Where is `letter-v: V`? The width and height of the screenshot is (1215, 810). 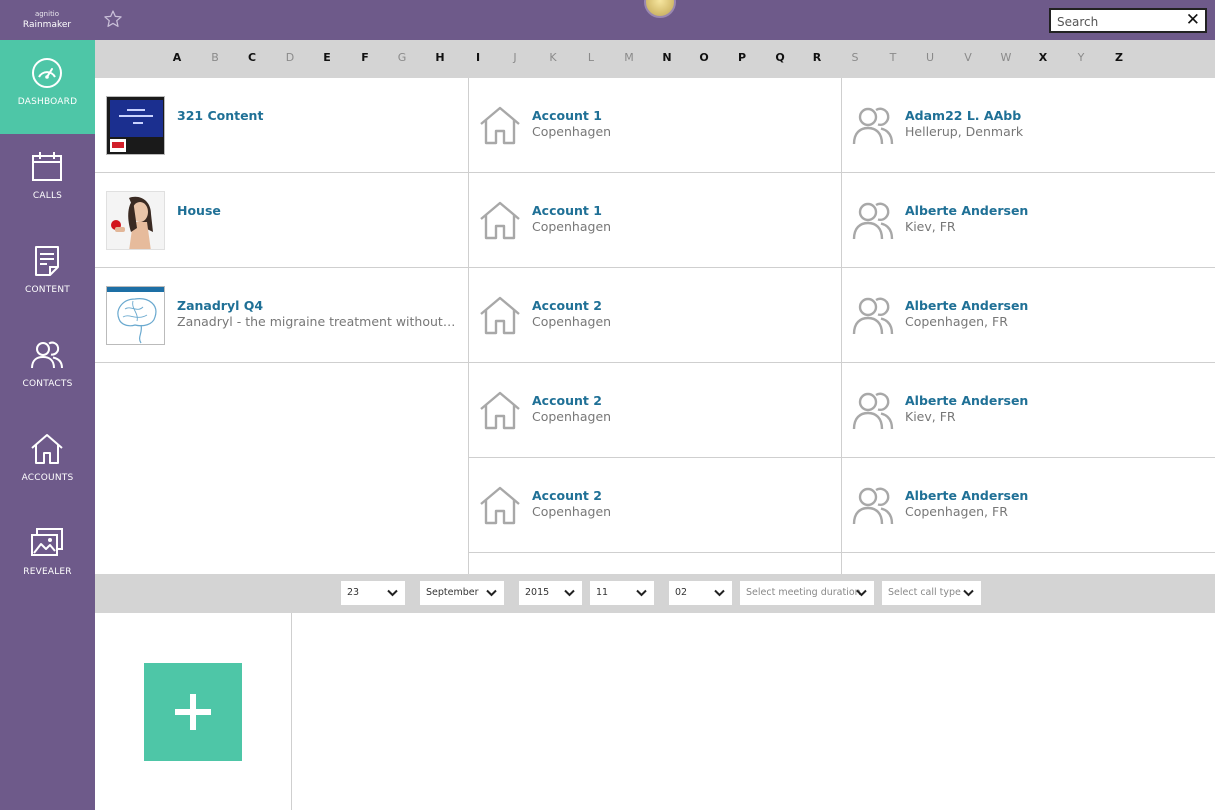
letter-v: V is located at coordinates (968, 57).